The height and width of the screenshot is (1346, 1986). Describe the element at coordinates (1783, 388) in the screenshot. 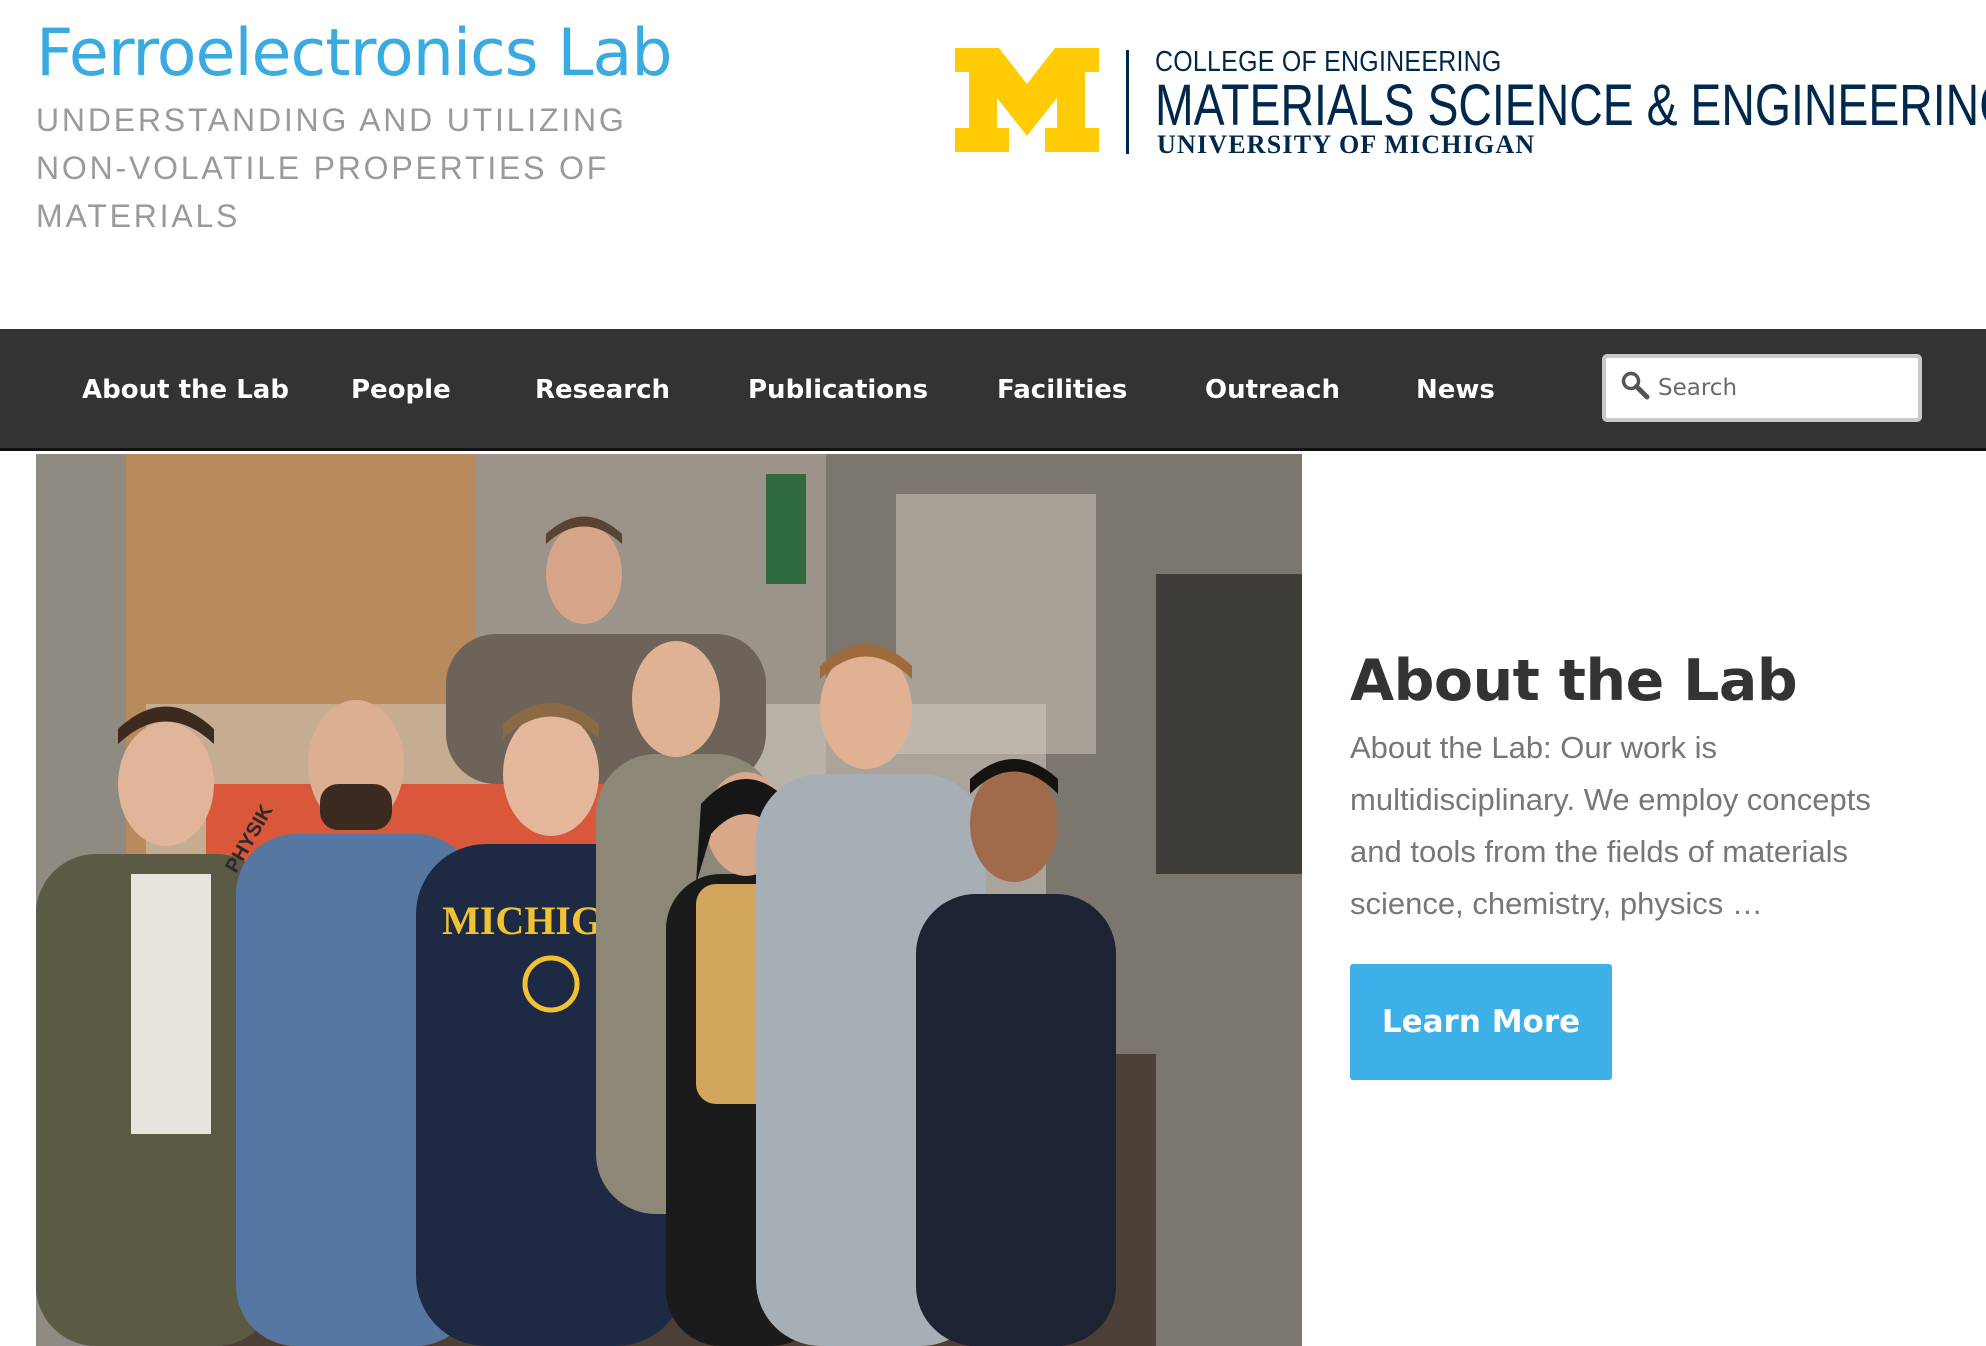

I see `search-input` at that location.